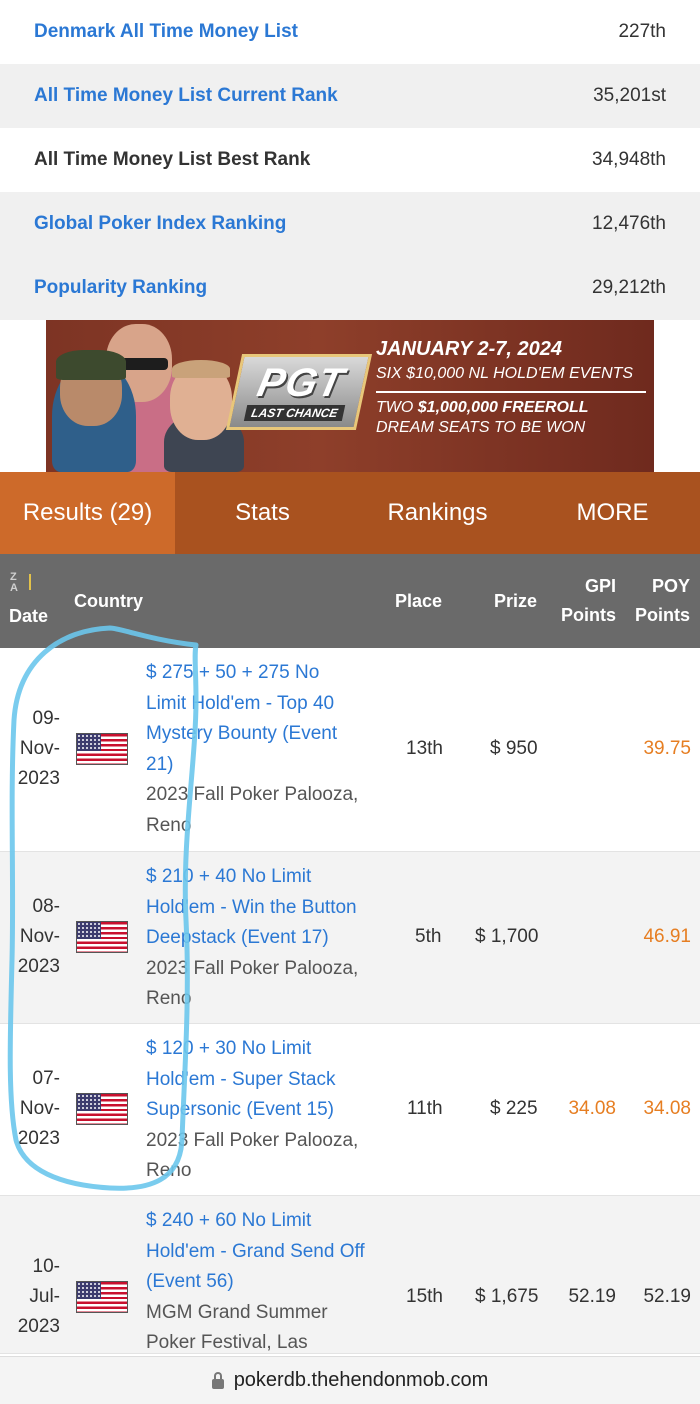 This screenshot has height=1404, width=700. I want to click on date-part: 07-, so click(46, 1078).